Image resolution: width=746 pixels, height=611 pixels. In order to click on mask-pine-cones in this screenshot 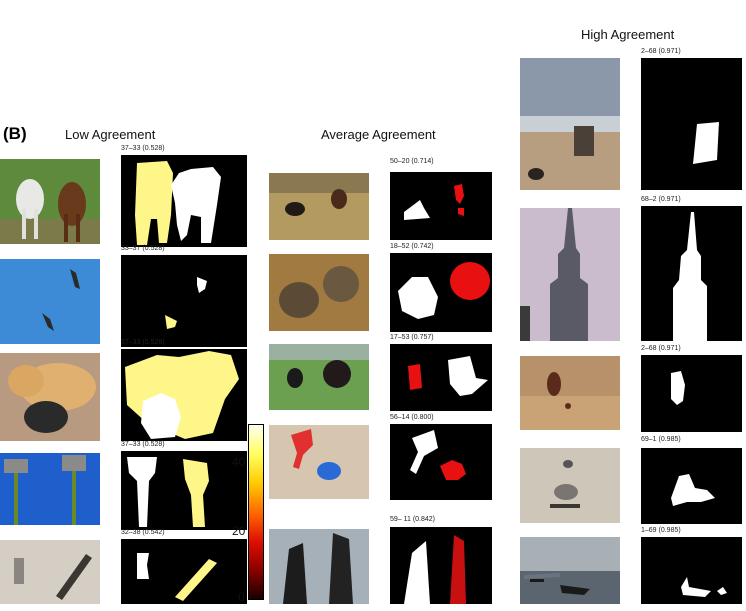, I will do `click(441, 292)`.